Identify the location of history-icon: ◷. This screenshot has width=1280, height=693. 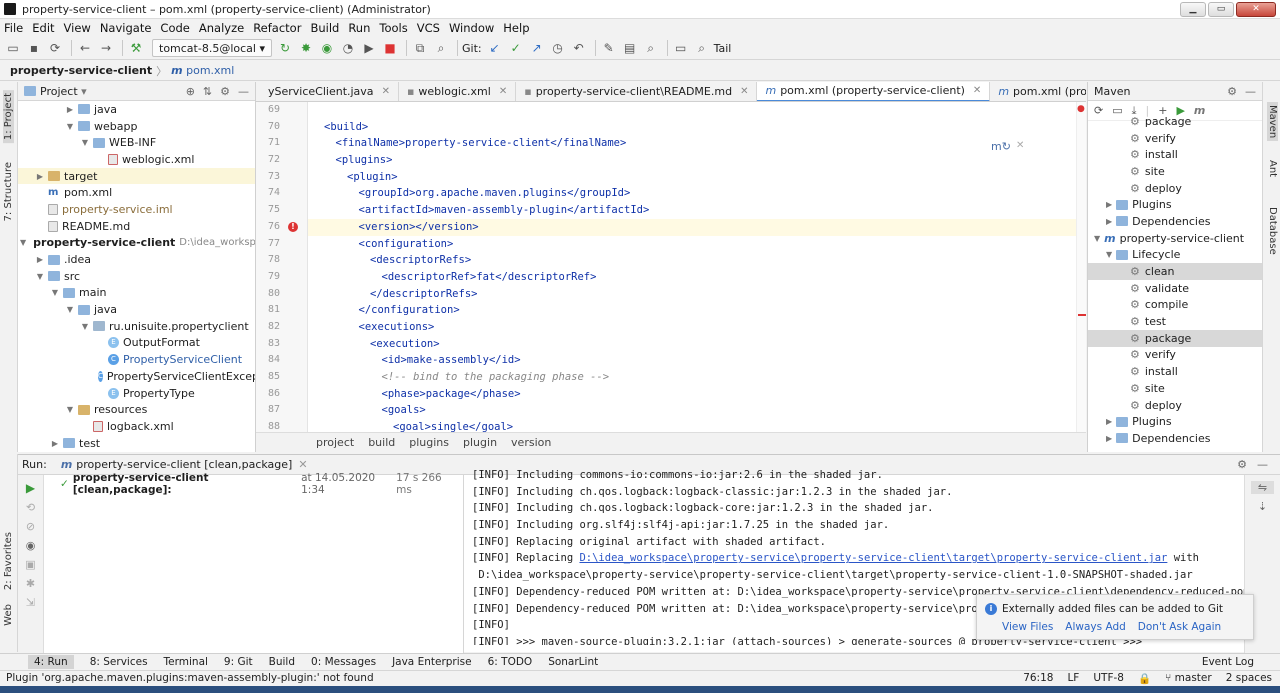
(558, 48).